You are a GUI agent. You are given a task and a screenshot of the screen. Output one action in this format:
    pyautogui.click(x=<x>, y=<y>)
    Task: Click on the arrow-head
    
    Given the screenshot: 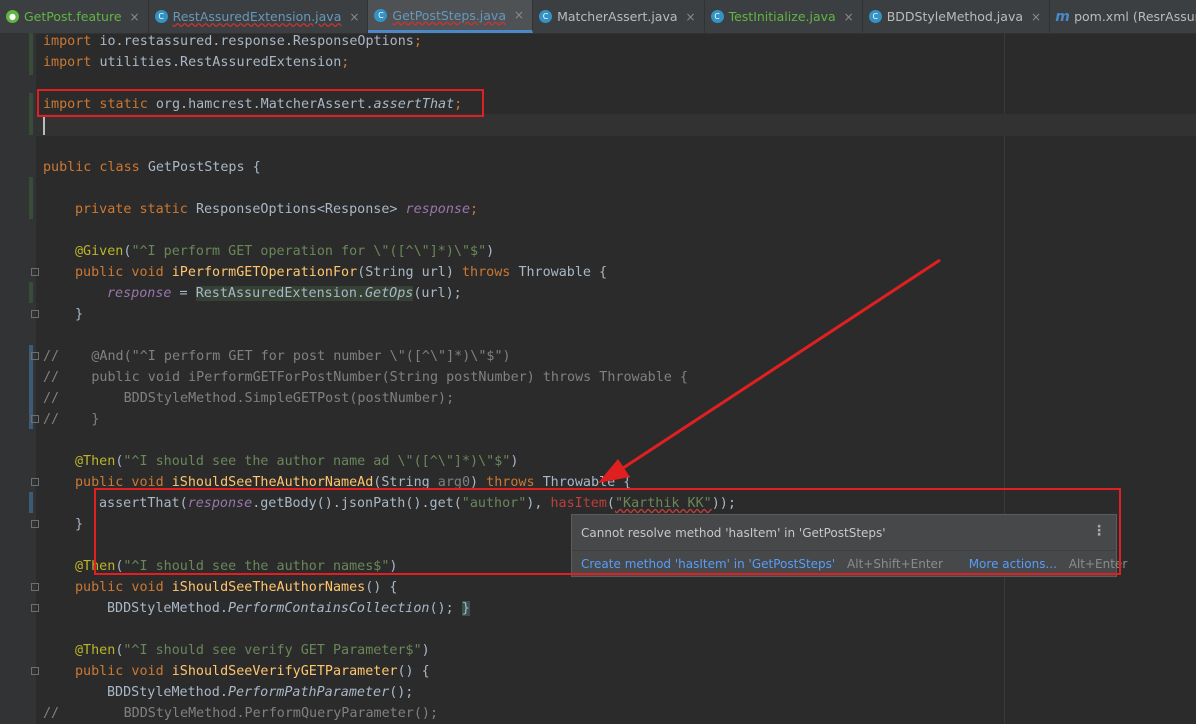 What is the action you would take?
    pyautogui.click(x=614, y=471)
    